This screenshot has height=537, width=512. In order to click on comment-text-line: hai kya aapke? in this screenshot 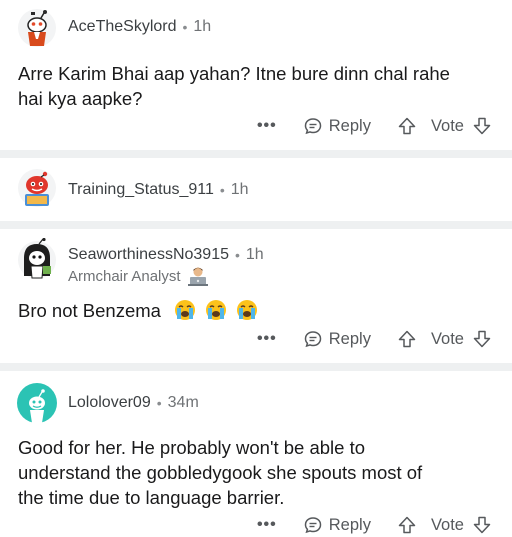, I will do `click(80, 98)`.